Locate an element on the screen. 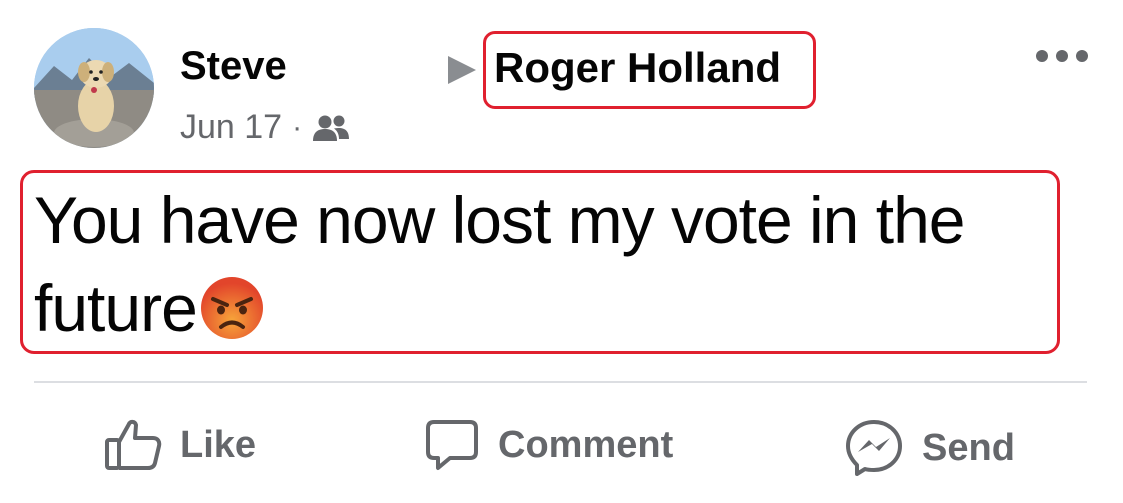  comment-button: Comment is located at coordinates (548, 445).